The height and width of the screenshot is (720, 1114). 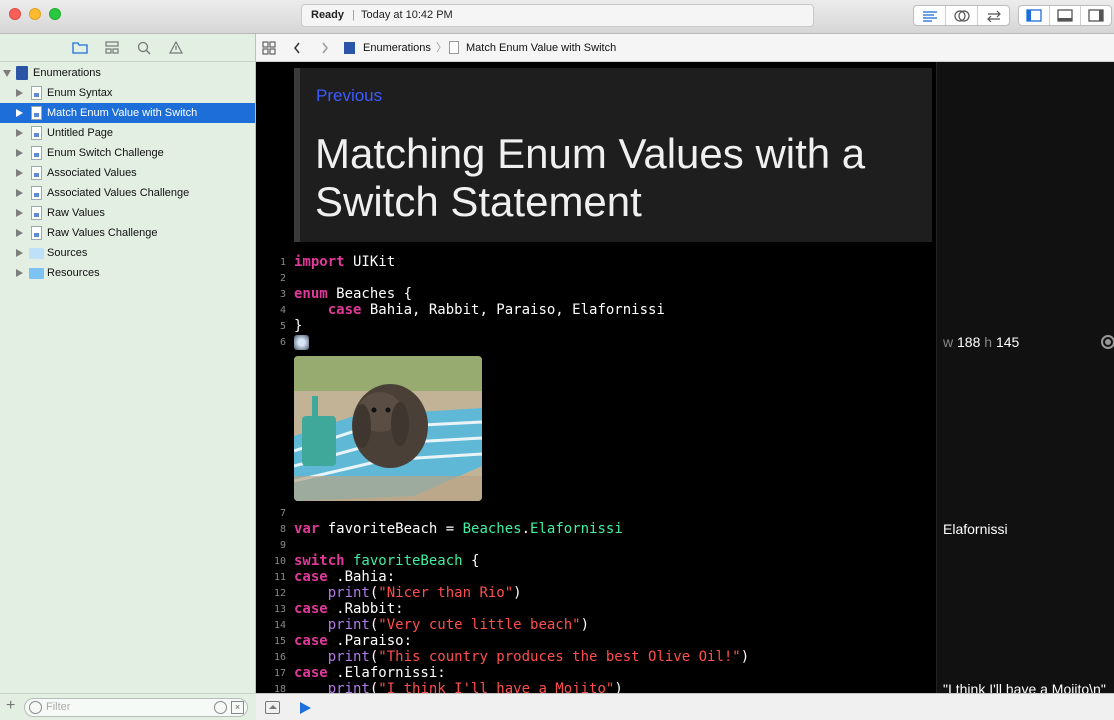 What do you see at coordinates (279, 577) in the screenshot?
I see `line-number: 11` at bounding box center [279, 577].